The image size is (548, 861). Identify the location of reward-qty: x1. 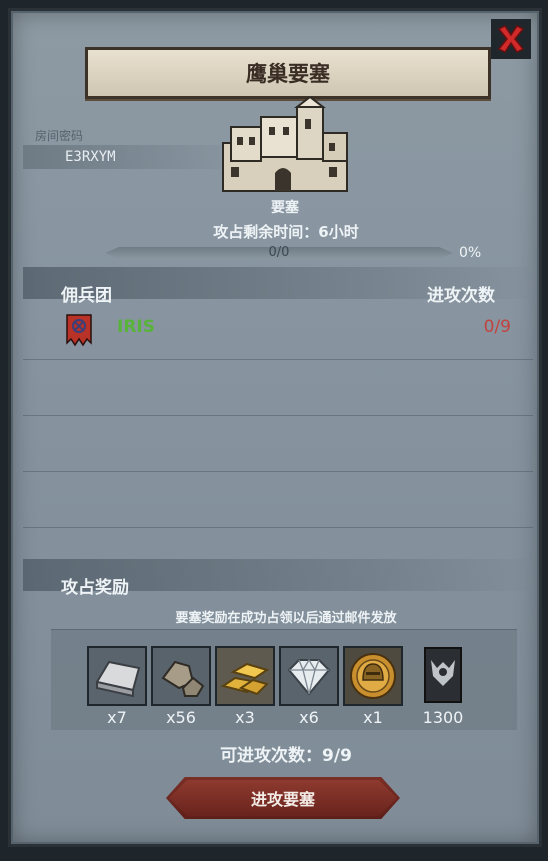
(373, 717).